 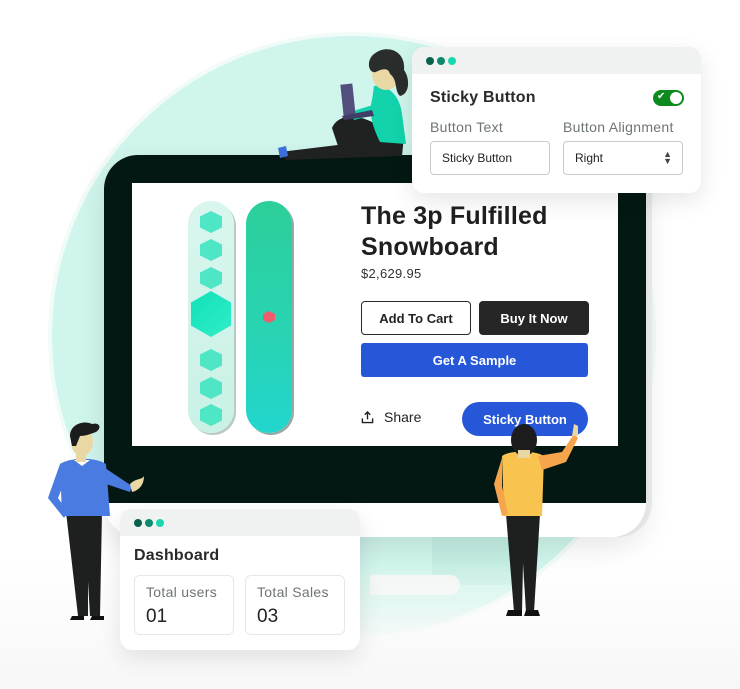 I want to click on snowboard-top-image, so click(x=211, y=317).